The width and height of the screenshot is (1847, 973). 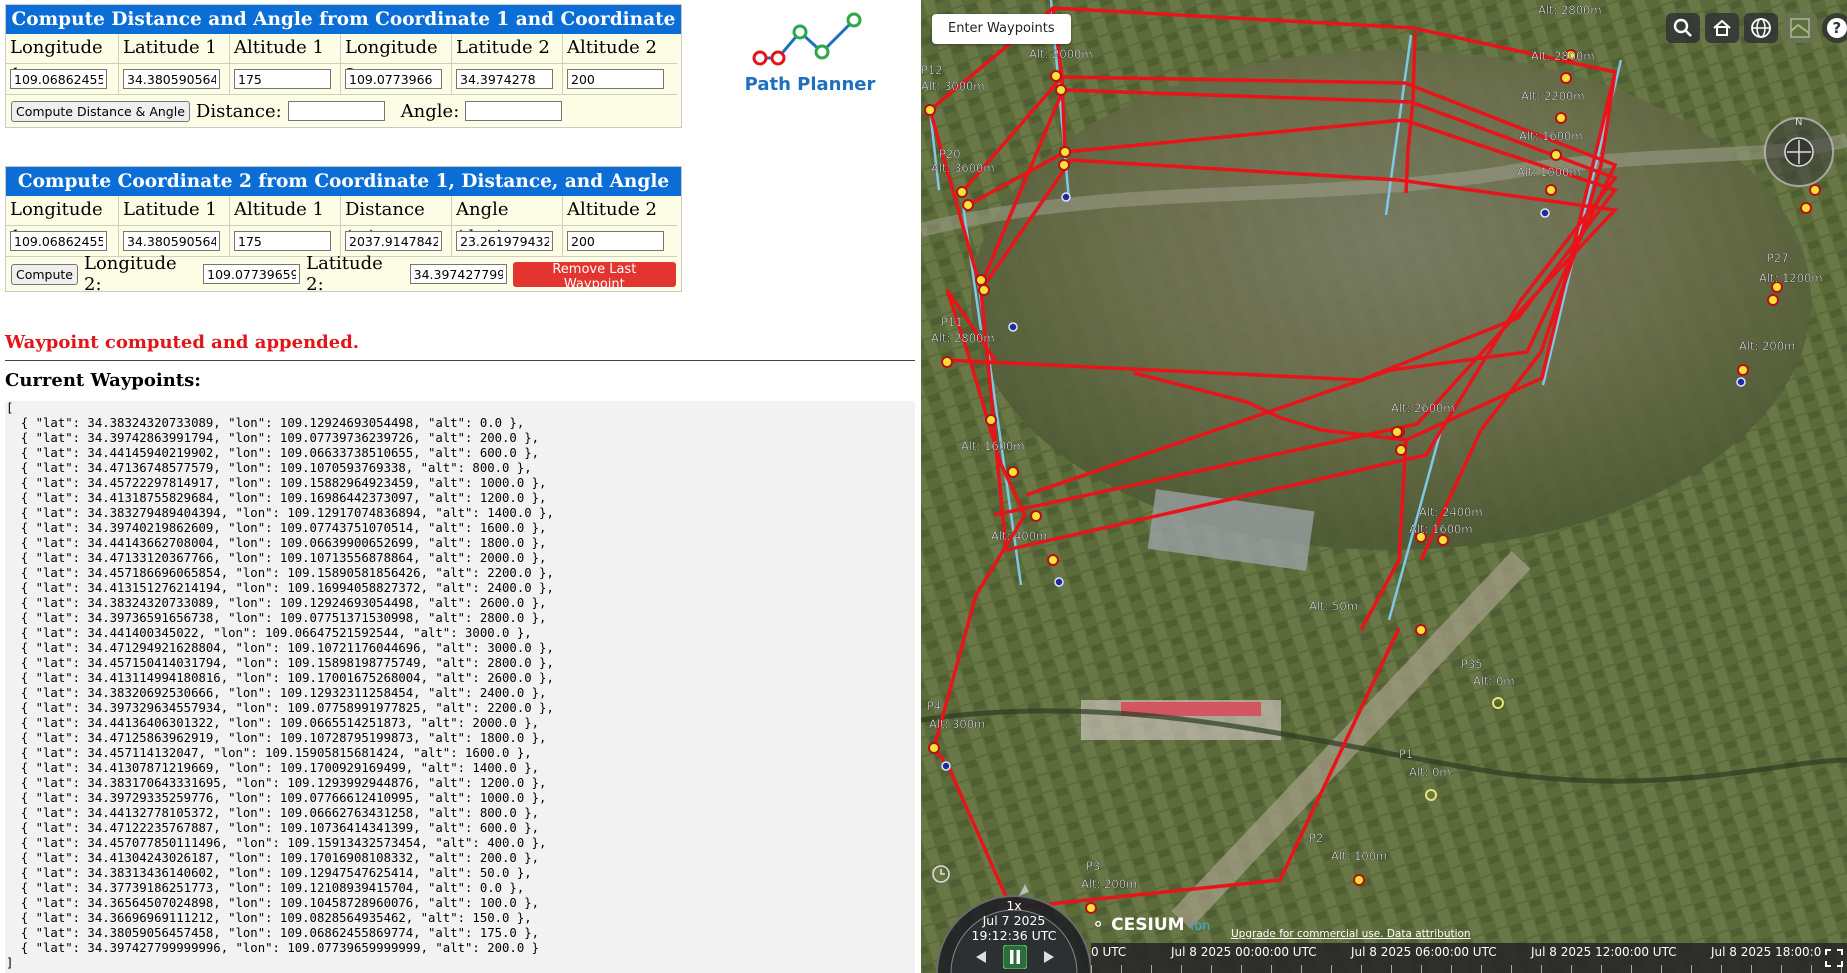 What do you see at coordinates (932, 70) in the screenshot?
I see `waypoint-label-P12-id: P12` at bounding box center [932, 70].